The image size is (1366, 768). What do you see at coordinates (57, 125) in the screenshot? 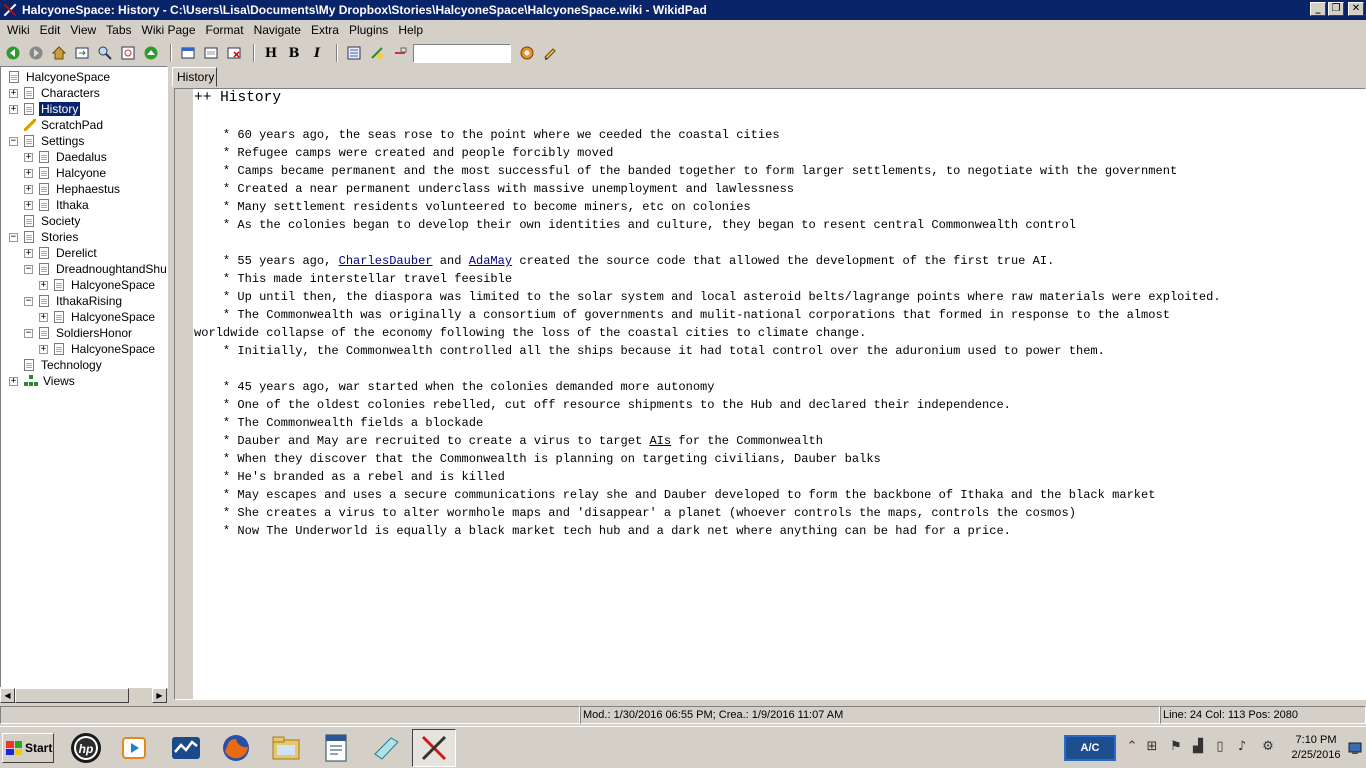
I see `tree-node: ScratchPad` at bounding box center [57, 125].